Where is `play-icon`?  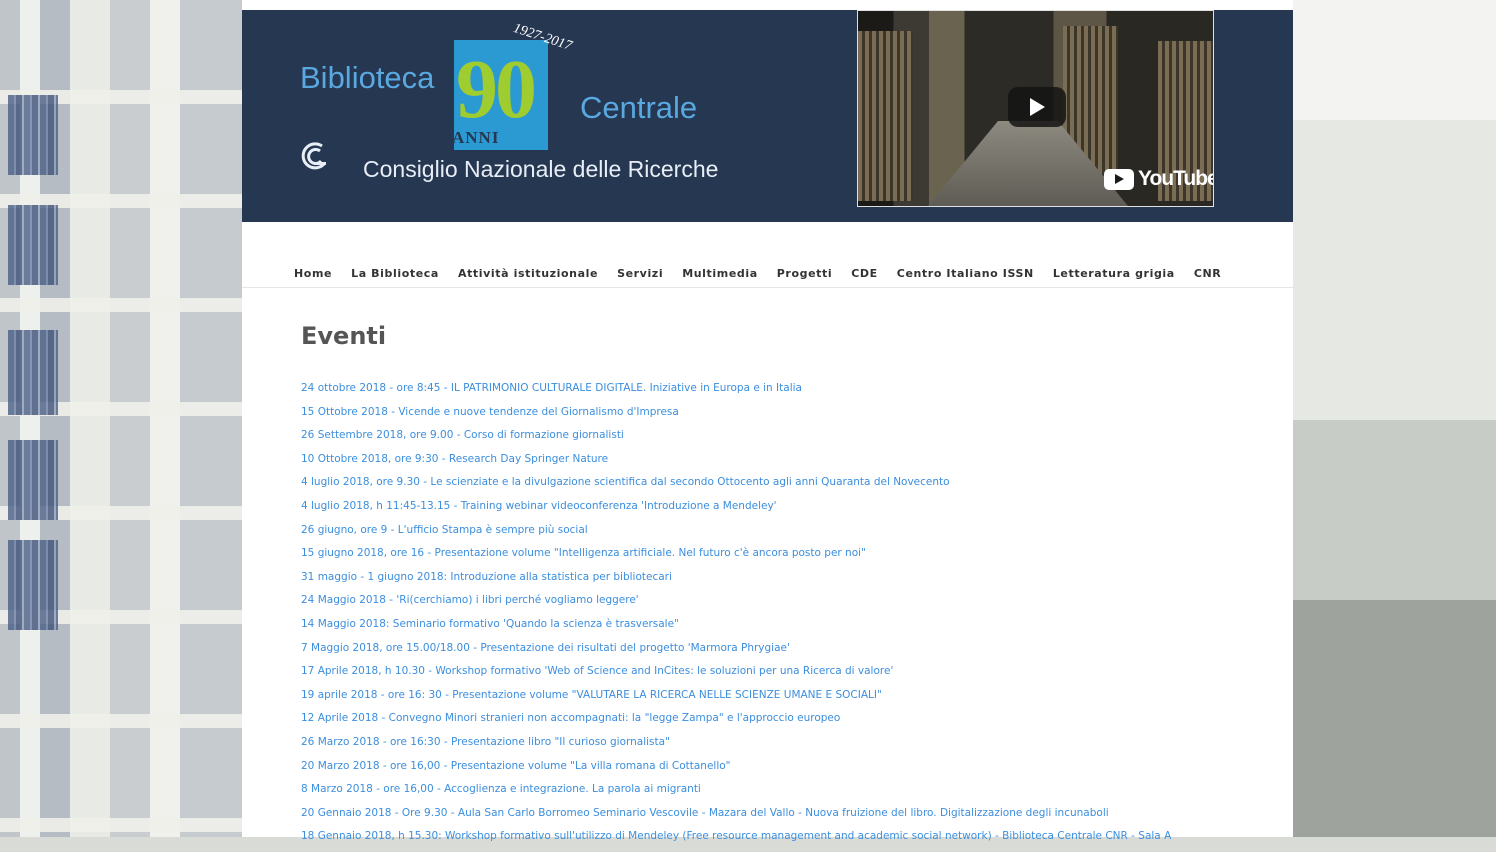
play-icon is located at coordinates (1037, 107).